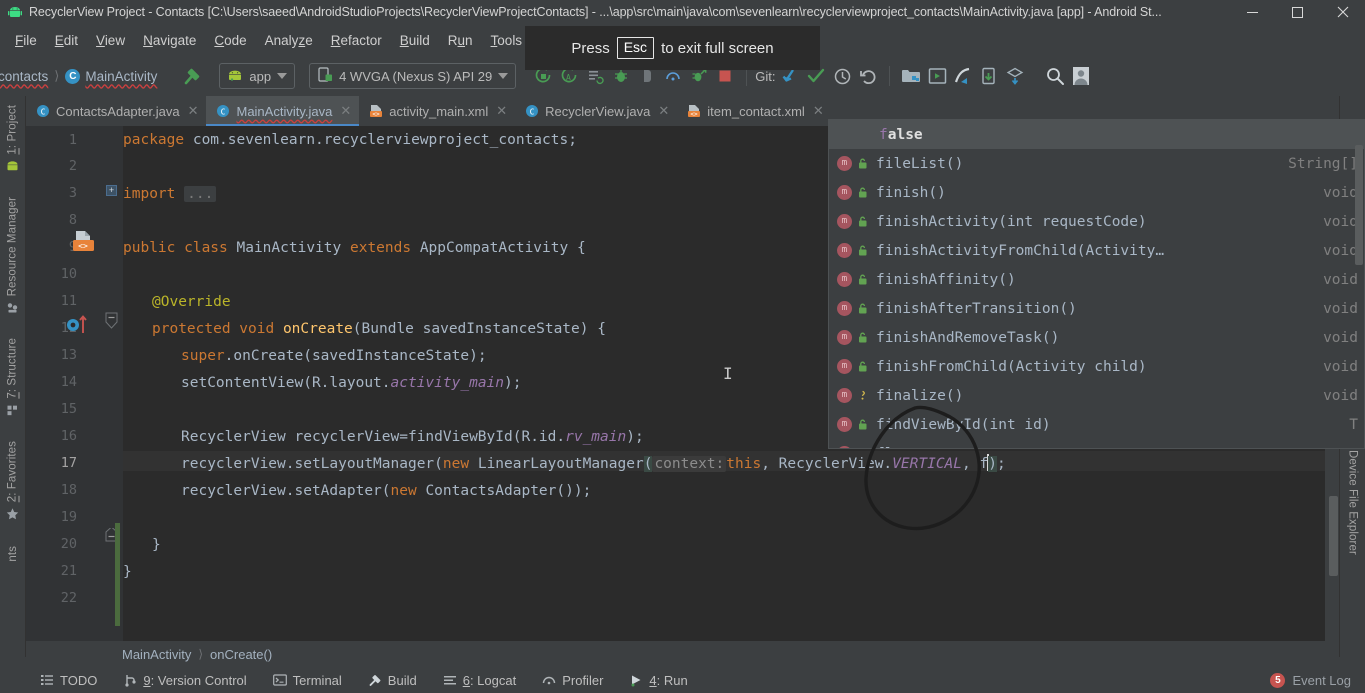 The width and height of the screenshot is (1365, 693). I want to click on autocomplete-item: m finalize() void, so click(1096, 395).